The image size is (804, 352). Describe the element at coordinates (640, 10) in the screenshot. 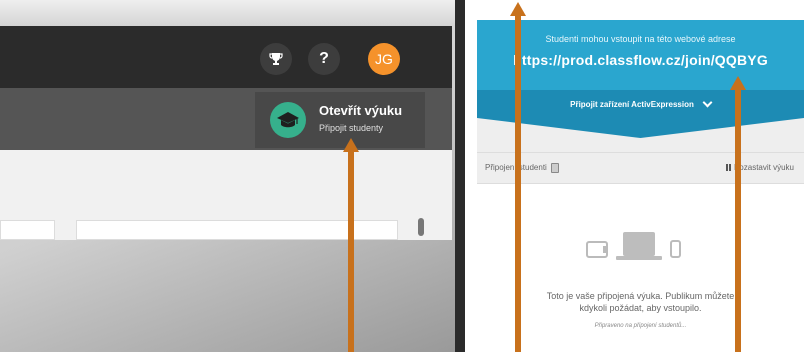

I see `panel-top` at that location.